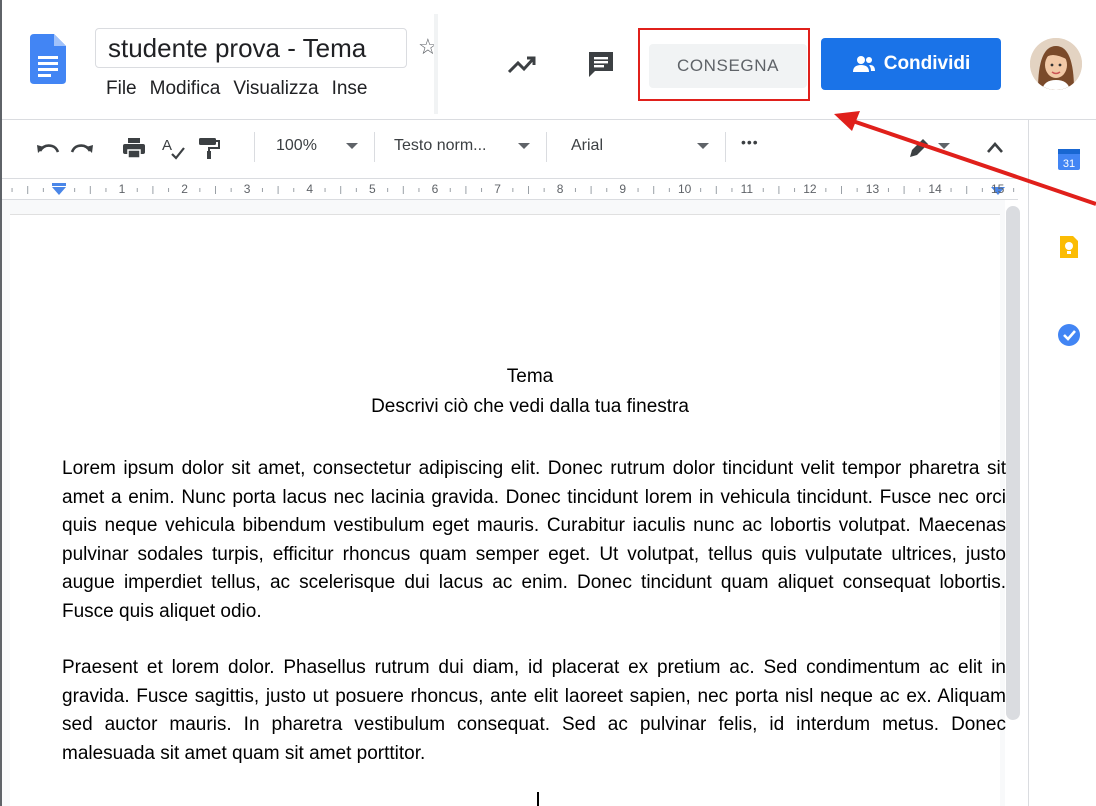 The image size is (1096, 806). Describe the element at coordinates (247, 189) in the screenshot. I see `ruler-number: 3` at that location.